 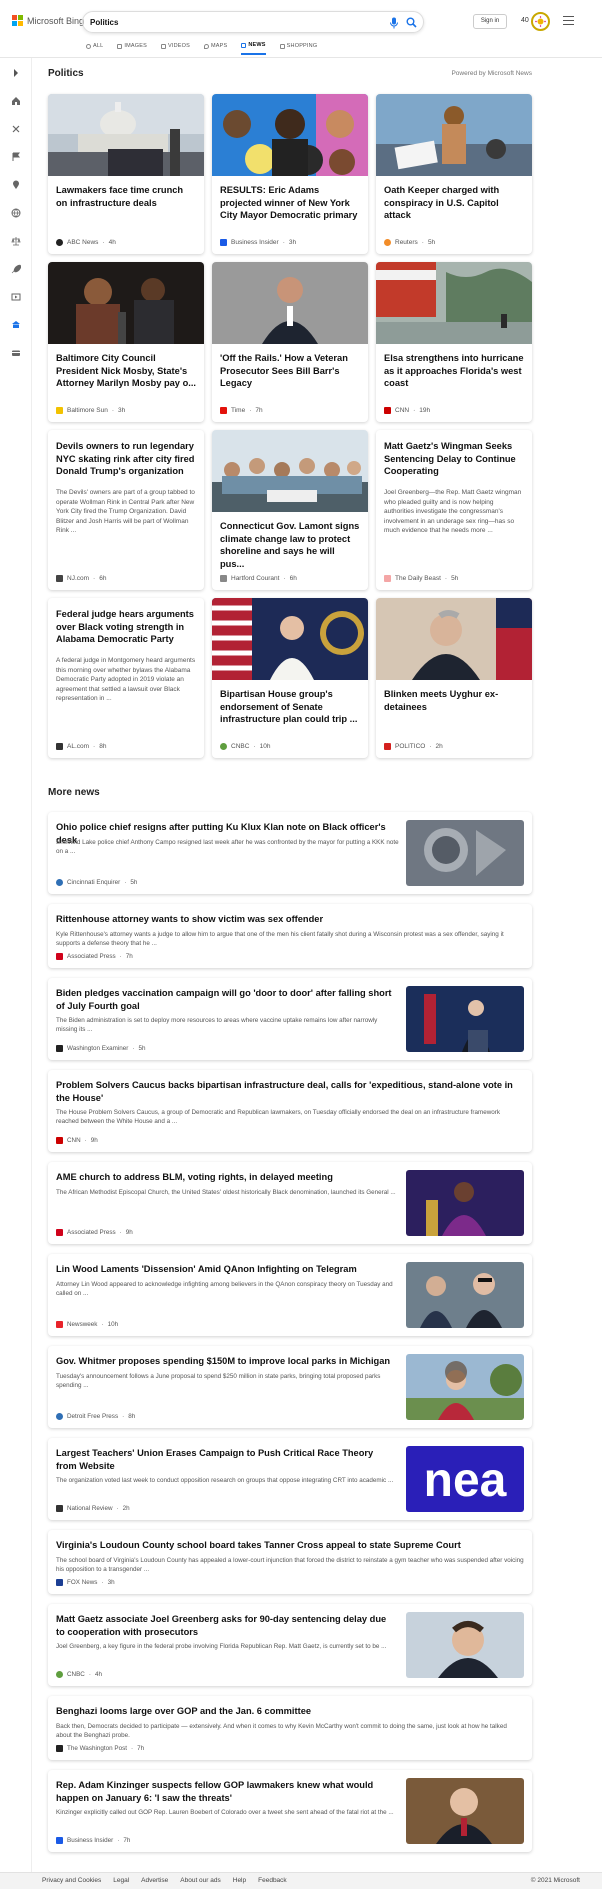 What do you see at coordinates (16, 325) in the screenshot?
I see `government-building-icon` at bounding box center [16, 325].